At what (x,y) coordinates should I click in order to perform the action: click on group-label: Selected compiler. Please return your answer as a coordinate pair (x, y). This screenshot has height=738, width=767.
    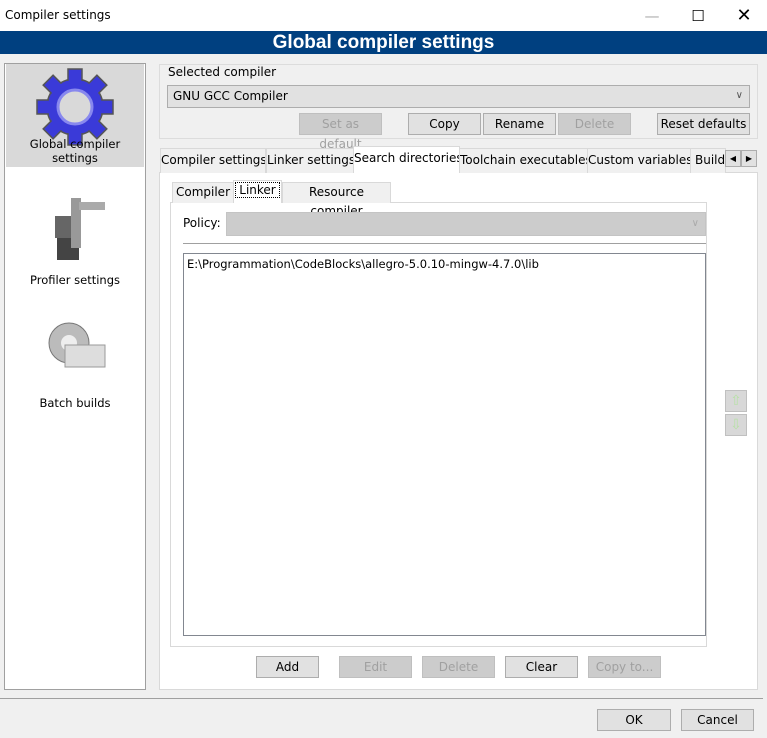
    Looking at the image, I should click on (222, 72).